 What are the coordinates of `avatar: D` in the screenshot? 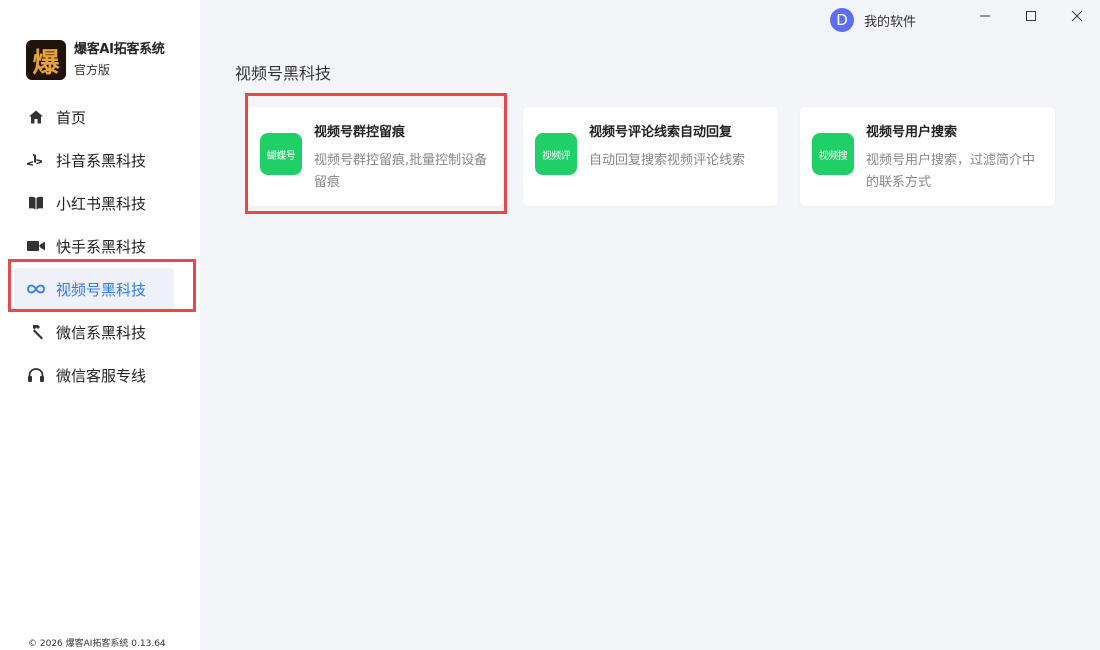 It's located at (842, 20).